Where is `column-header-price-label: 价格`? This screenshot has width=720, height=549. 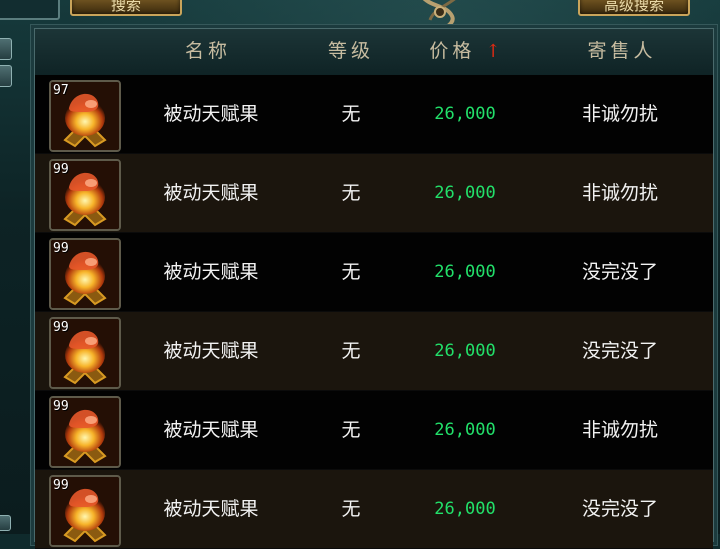 column-header-price-label: 价格 is located at coordinates (452, 51).